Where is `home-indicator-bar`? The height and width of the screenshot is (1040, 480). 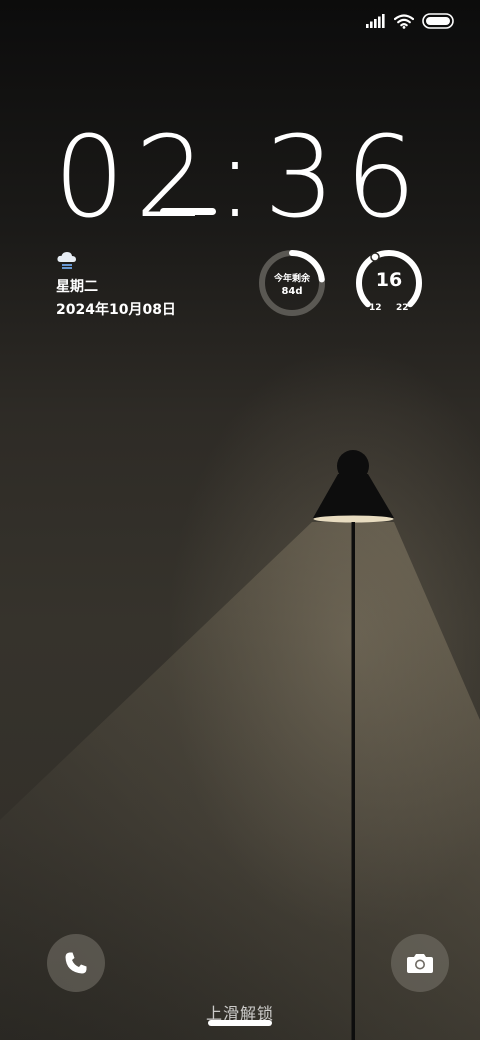
home-indicator-bar is located at coordinates (240, 1023).